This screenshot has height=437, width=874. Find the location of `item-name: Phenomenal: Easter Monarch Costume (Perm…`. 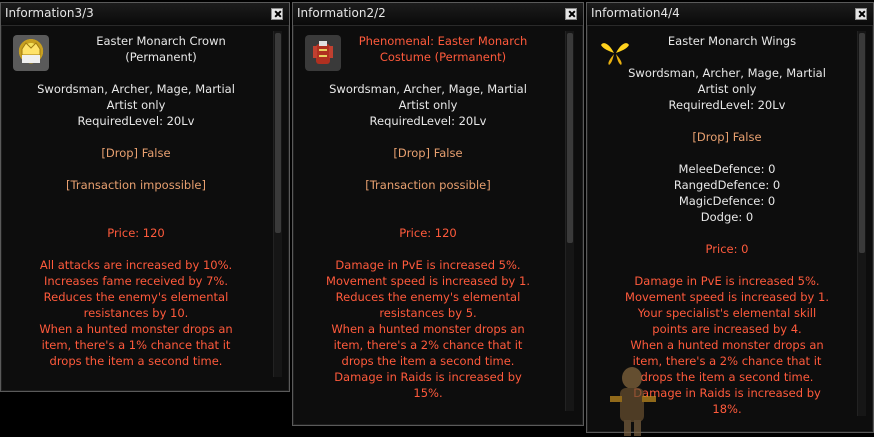

item-name: Phenomenal: Easter Monarch Costume (Perm… is located at coordinates (443, 49).